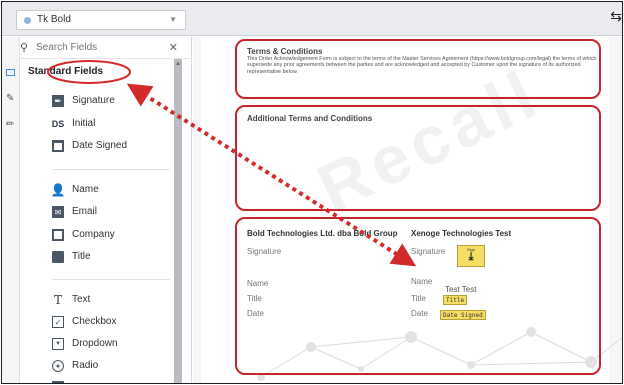  Describe the element at coordinates (461, 233) in the screenshot. I see `party2-name: Xenoge Technologies Test` at that location.